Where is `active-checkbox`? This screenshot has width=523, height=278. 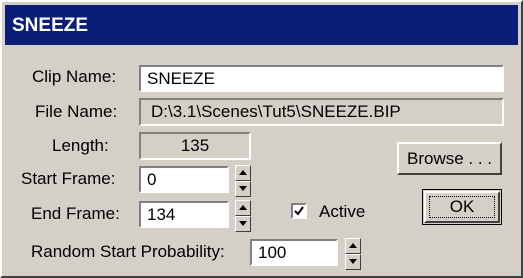
active-checkbox is located at coordinates (299, 211).